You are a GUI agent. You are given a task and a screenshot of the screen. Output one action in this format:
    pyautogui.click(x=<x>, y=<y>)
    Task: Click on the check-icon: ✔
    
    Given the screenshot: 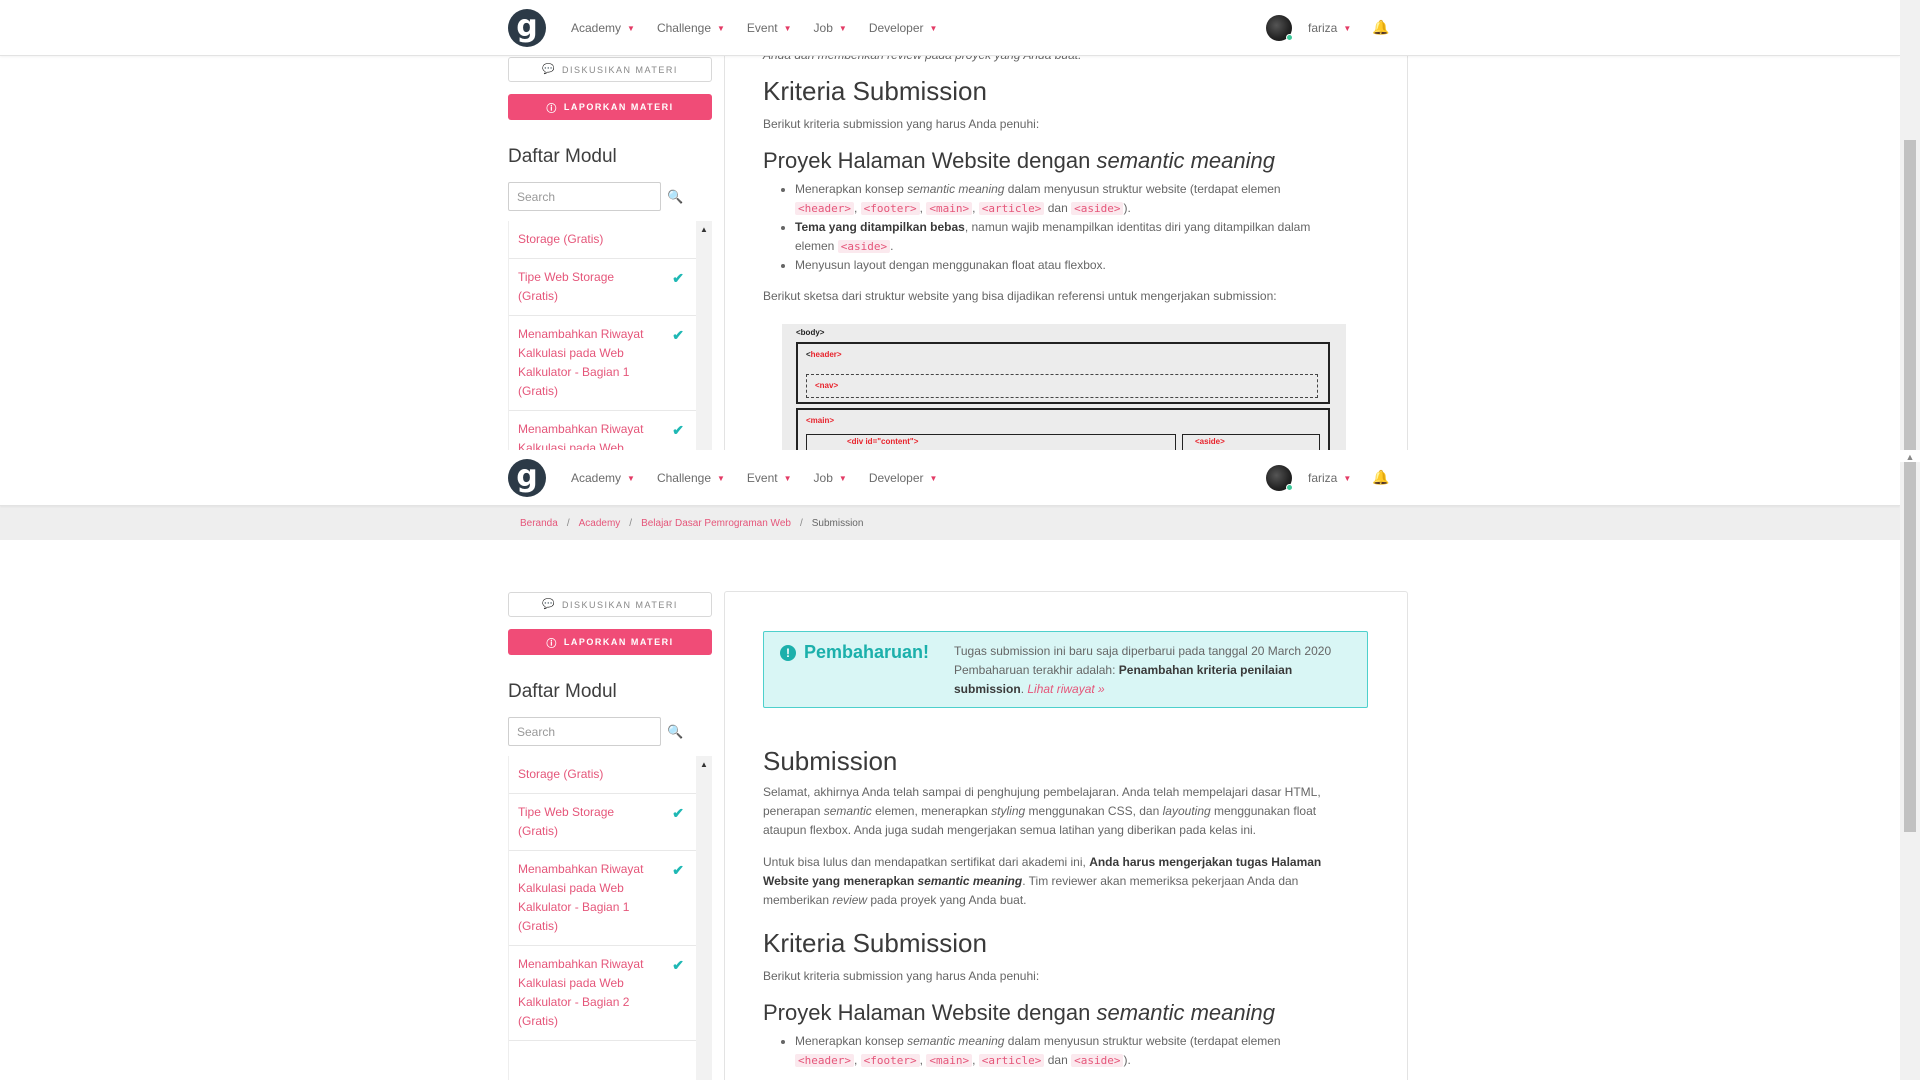 What is the action you would take?
    pyautogui.click(x=678, y=430)
    